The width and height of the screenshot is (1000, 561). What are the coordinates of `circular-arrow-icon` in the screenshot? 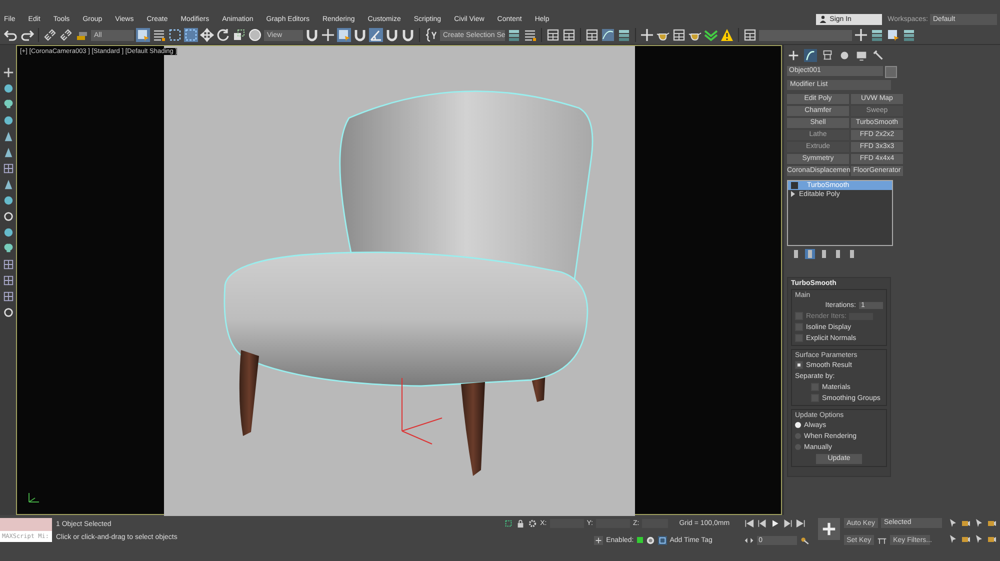 It's located at (223, 35).